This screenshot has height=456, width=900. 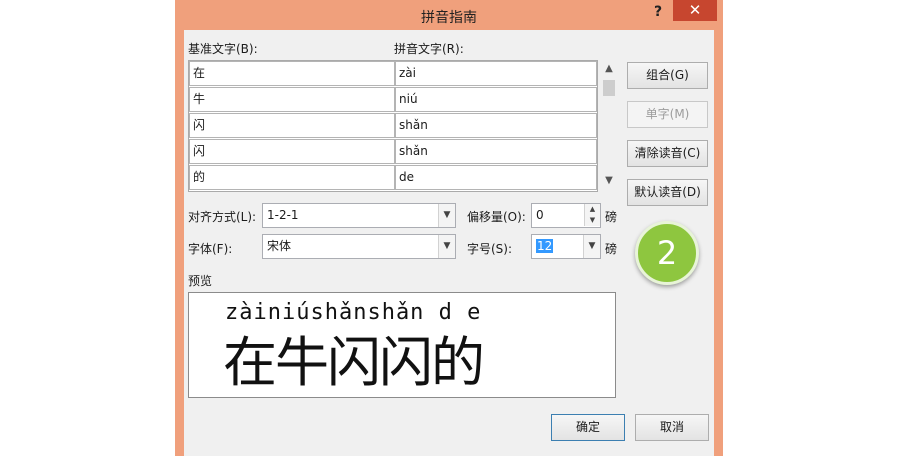 I want to click on step-number-badge: 2, so click(x=667, y=253).